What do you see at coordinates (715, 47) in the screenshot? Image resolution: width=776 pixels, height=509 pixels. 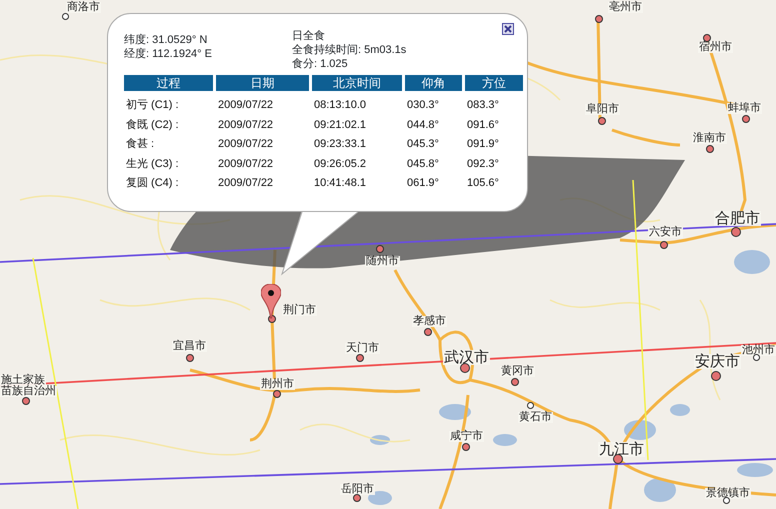 I see `city-label: 宿州市` at bounding box center [715, 47].